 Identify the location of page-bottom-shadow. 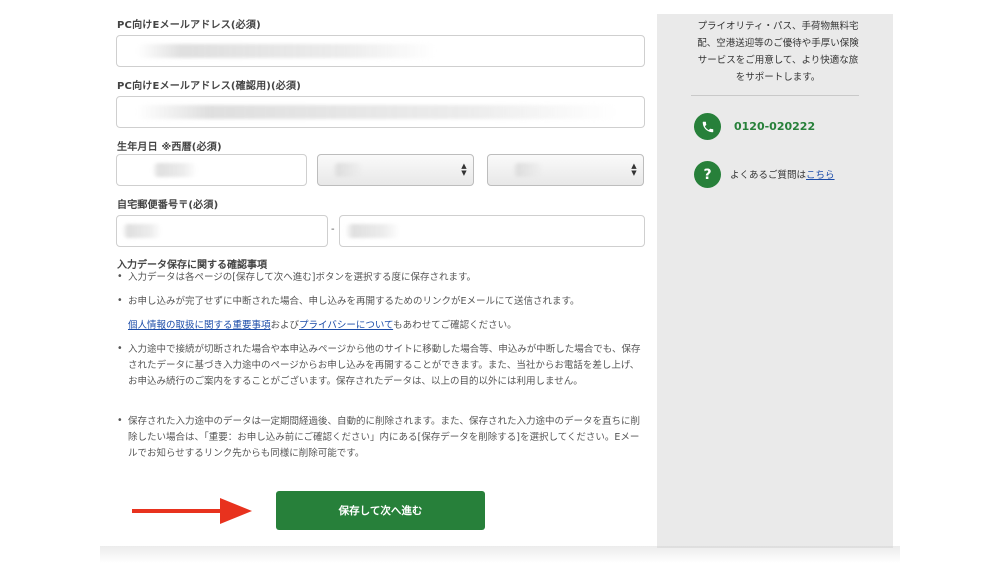
(500, 554).